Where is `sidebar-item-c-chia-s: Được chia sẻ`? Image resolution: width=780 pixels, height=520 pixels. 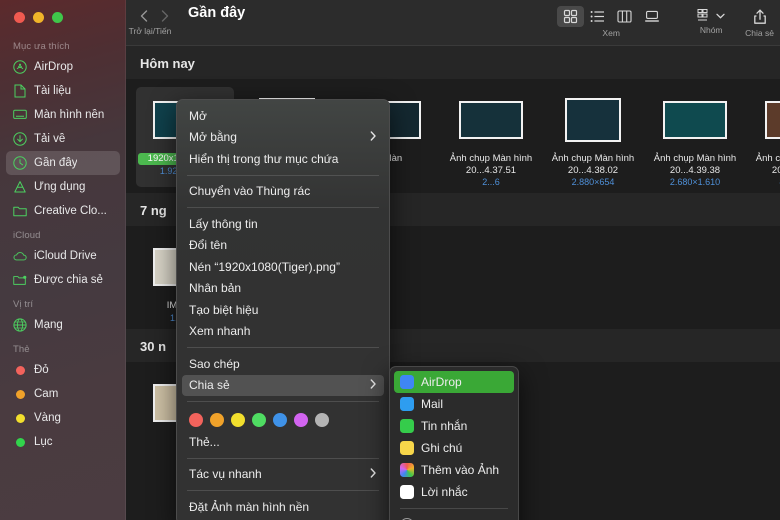
sidebar-item-c-chia-s: Được chia sẻ is located at coordinates (63, 280).